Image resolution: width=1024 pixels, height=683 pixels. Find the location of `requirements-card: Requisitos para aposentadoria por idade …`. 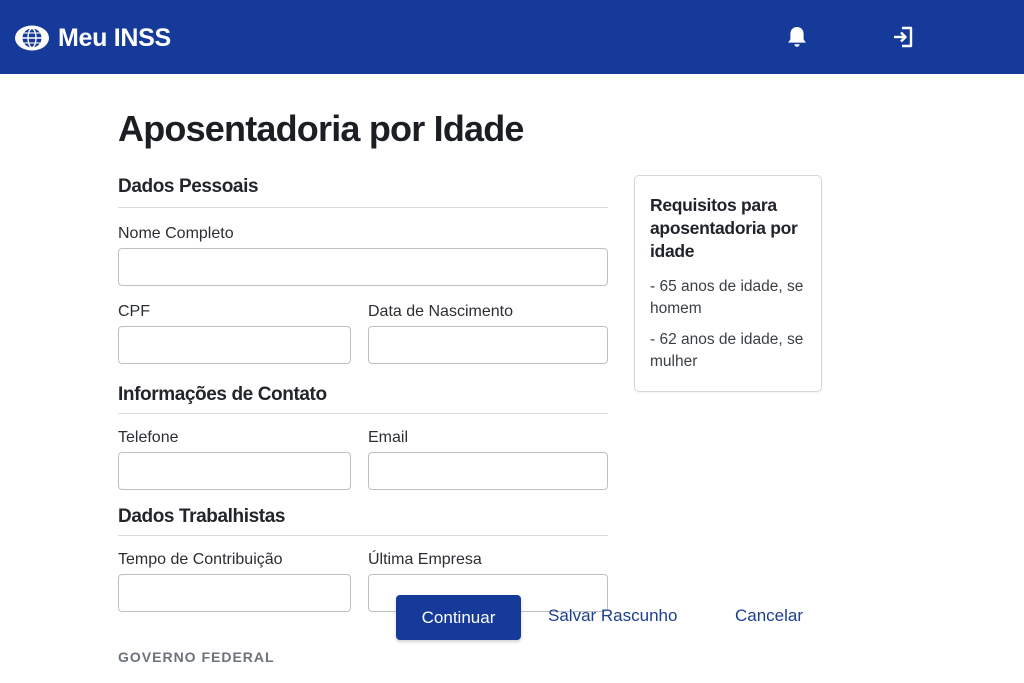

requirements-card: Requisitos para aposentadoria por idade … is located at coordinates (728, 283).